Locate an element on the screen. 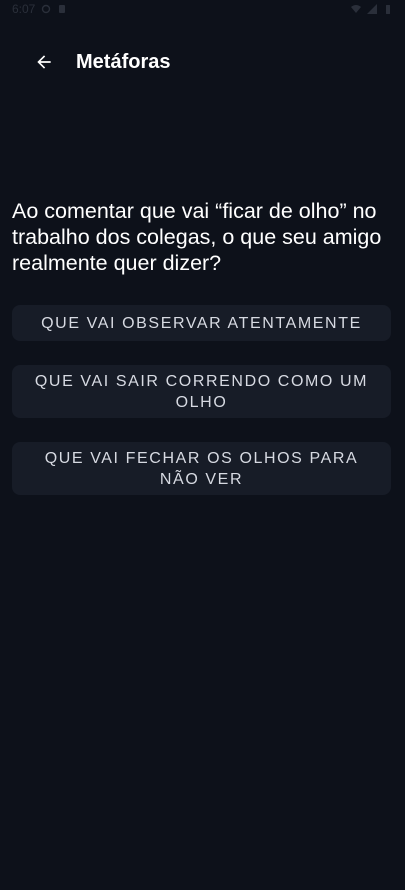  sync-icon is located at coordinates (46, 9).